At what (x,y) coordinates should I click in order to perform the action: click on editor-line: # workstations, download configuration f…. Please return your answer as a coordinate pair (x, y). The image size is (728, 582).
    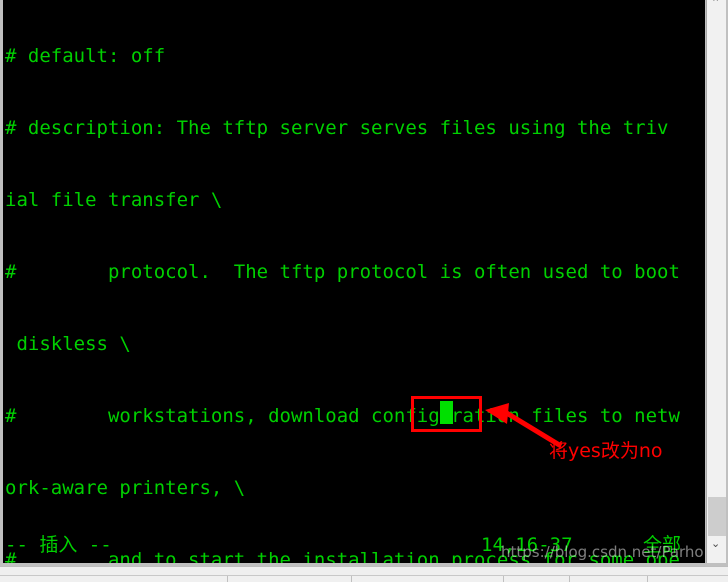
    Looking at the image, I should click on (342, 416).